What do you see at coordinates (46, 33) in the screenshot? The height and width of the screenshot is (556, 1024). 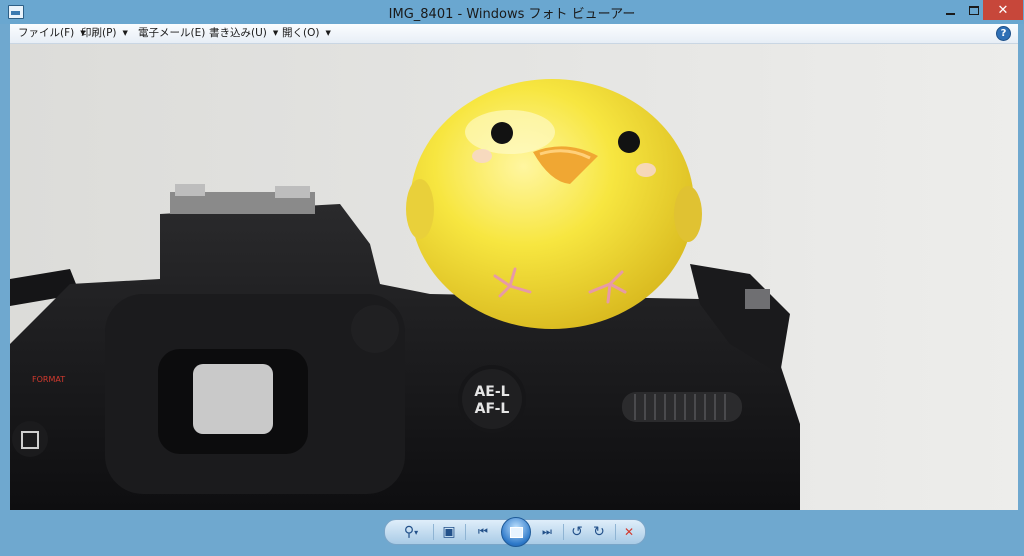 I see `menu-file-label: ファイル(F)` at bounding box center [46, 33].